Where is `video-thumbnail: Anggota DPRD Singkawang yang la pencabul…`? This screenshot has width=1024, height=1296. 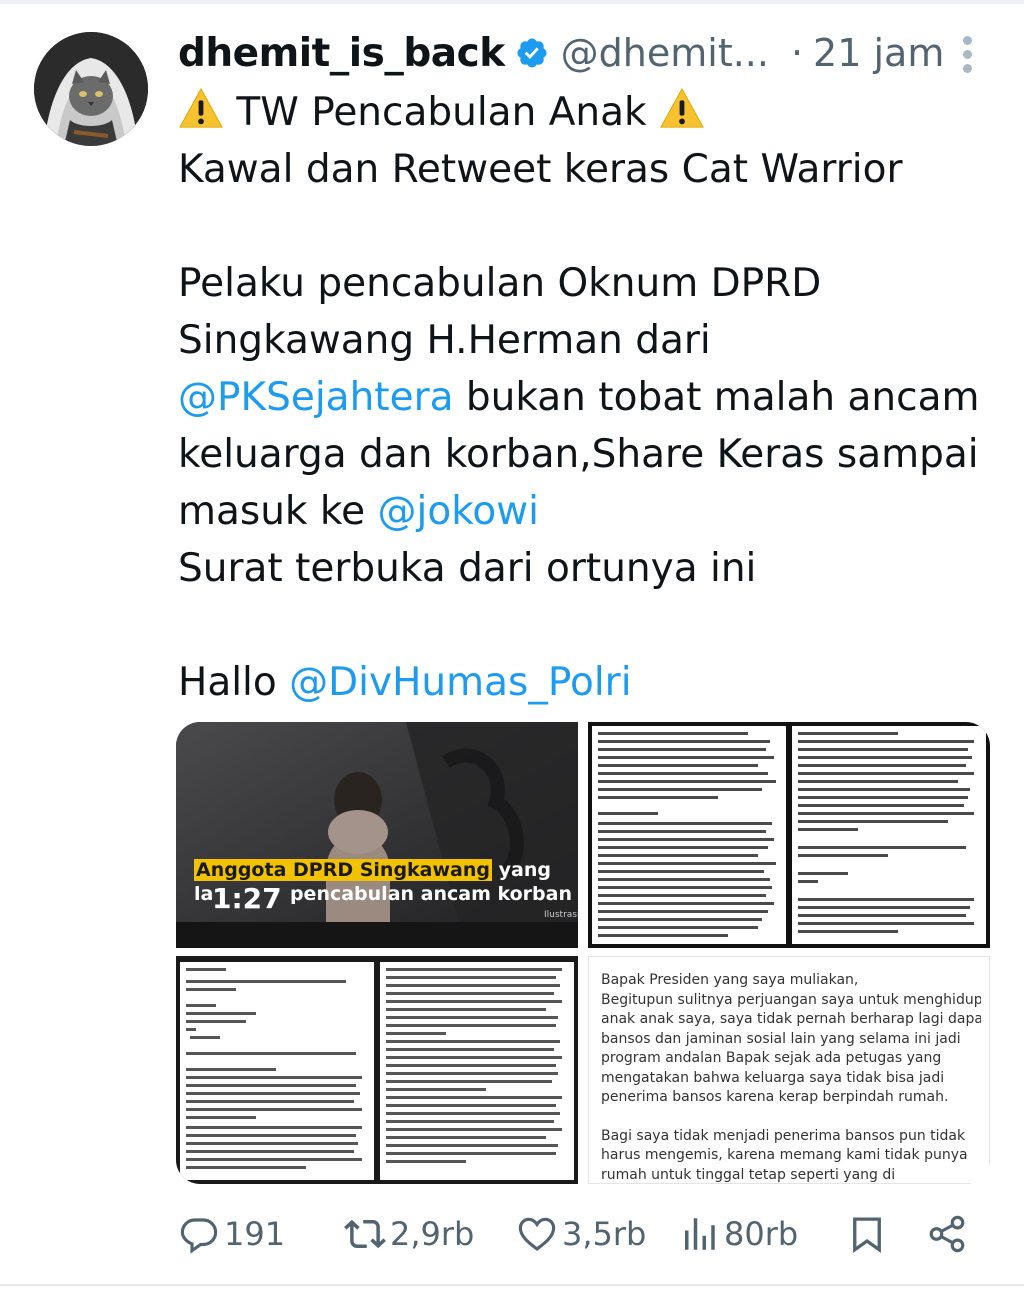 video-thumbnail: Anggota DPRD Singkawang yang la pencabul… is located at coordinates (377, 835).